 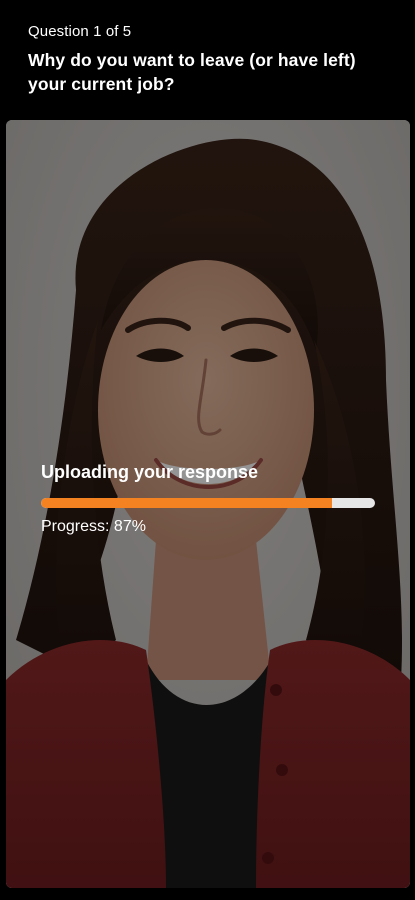 I want to click on upload-progress-fill, so click(x=186, y=503).